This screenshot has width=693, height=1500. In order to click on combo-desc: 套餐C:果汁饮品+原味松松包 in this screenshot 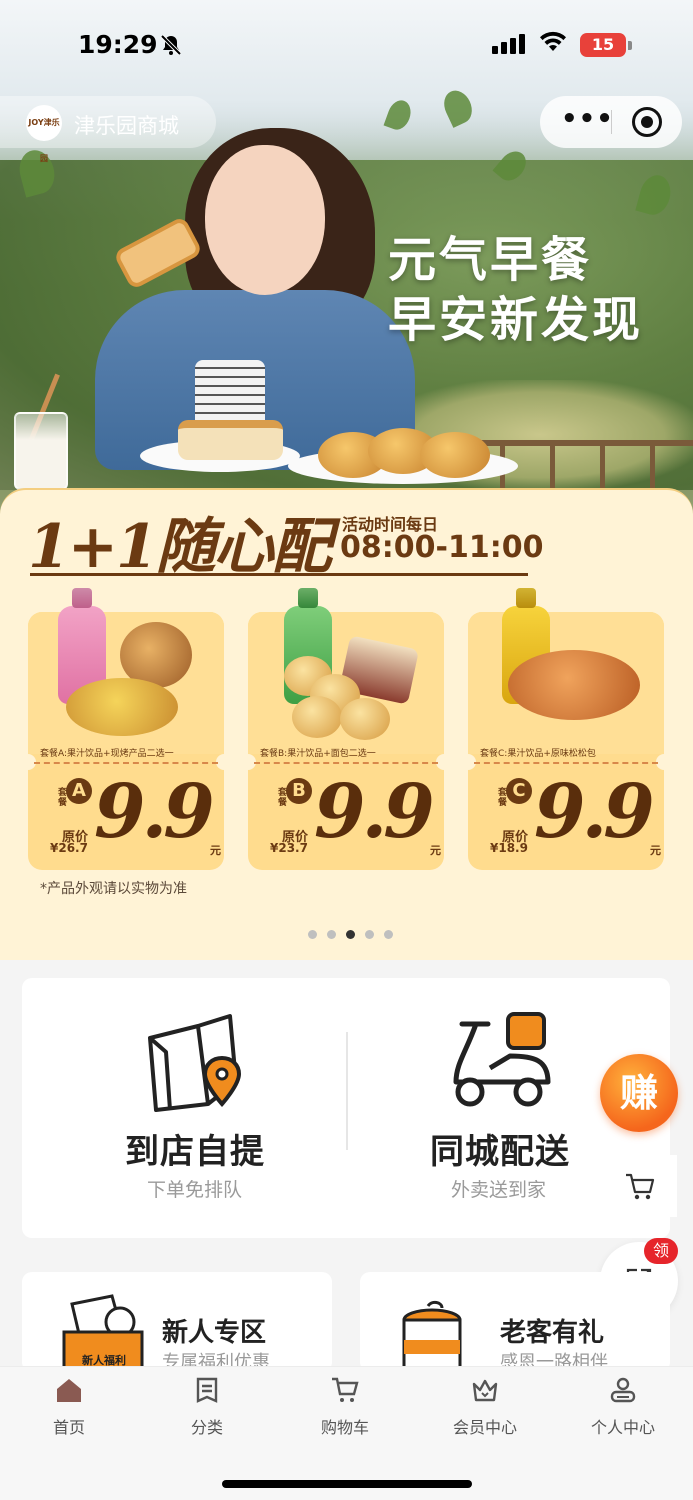, I will do `click(538, 754)`.